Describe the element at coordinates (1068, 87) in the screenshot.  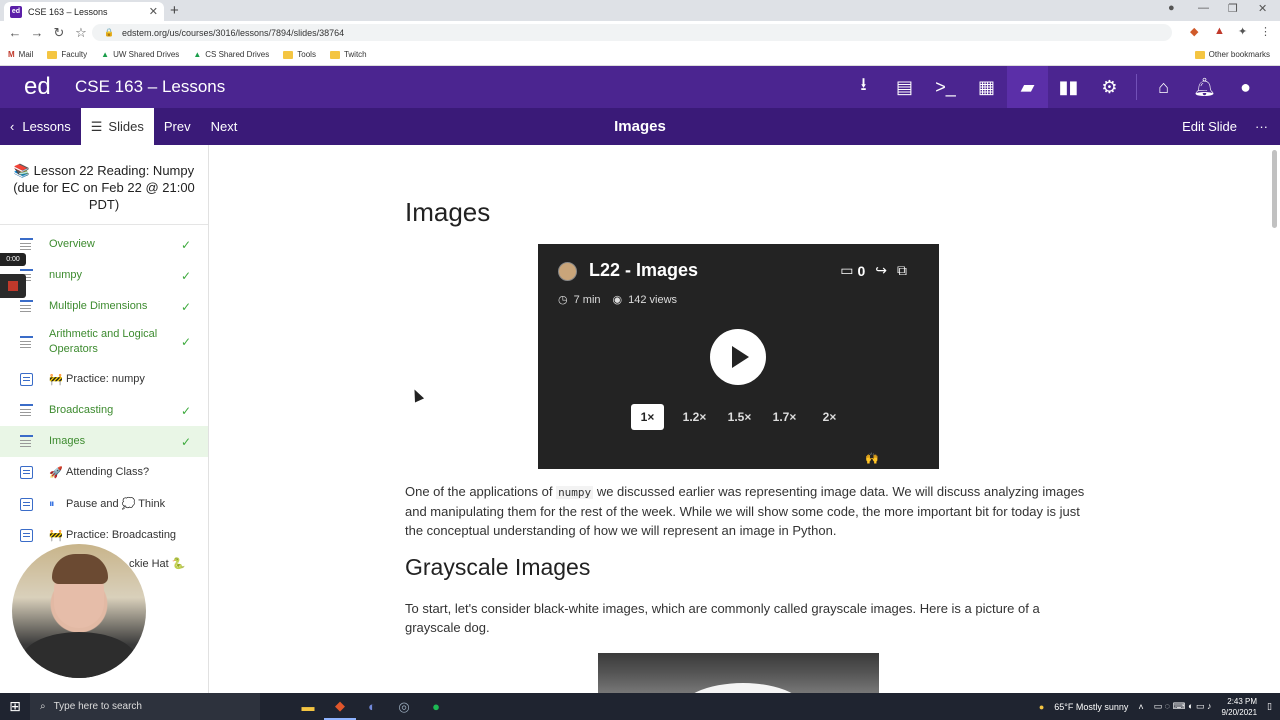
I see `analytics-icon: ▮▮` at that location.